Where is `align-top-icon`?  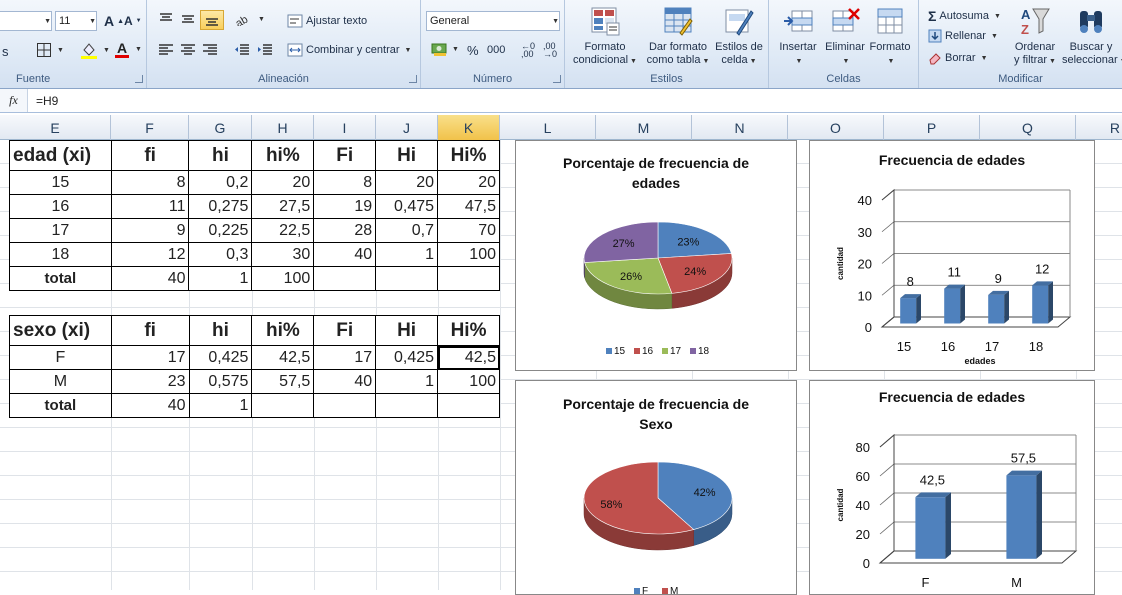 align-top-icon is located at coordinates (166, 19).